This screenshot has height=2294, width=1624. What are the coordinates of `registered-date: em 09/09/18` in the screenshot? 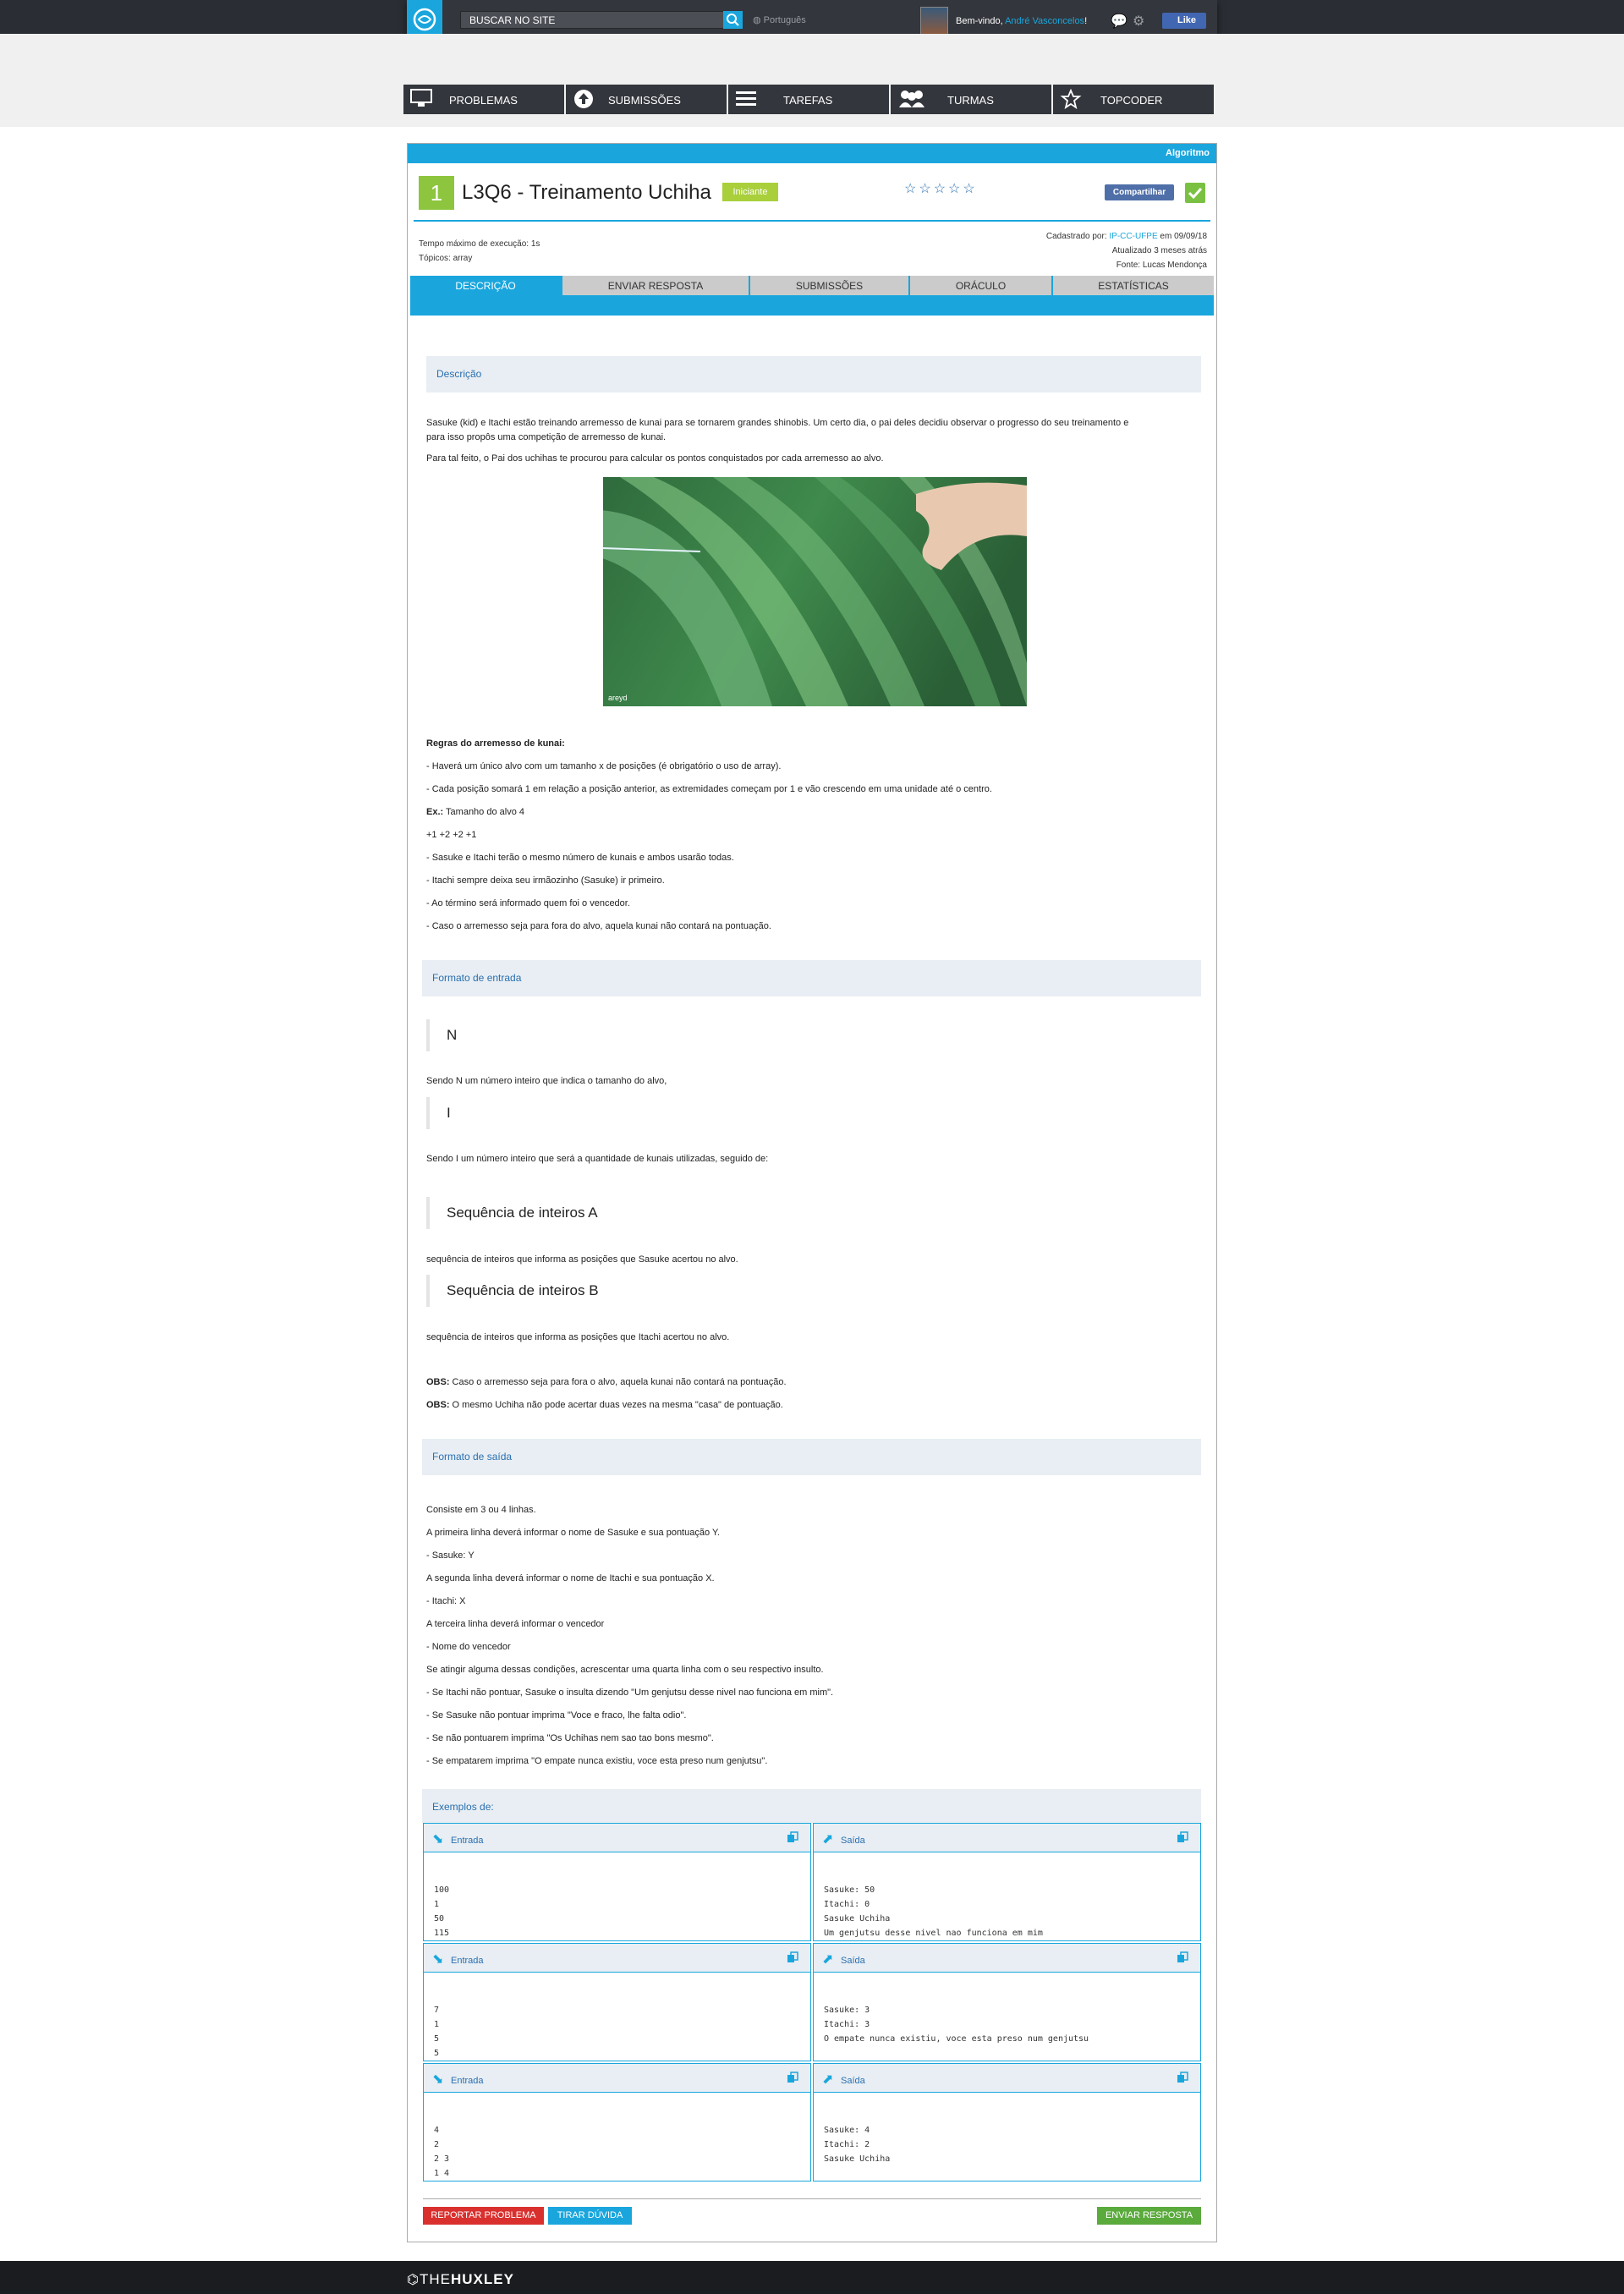 It's located at (1182, 236).